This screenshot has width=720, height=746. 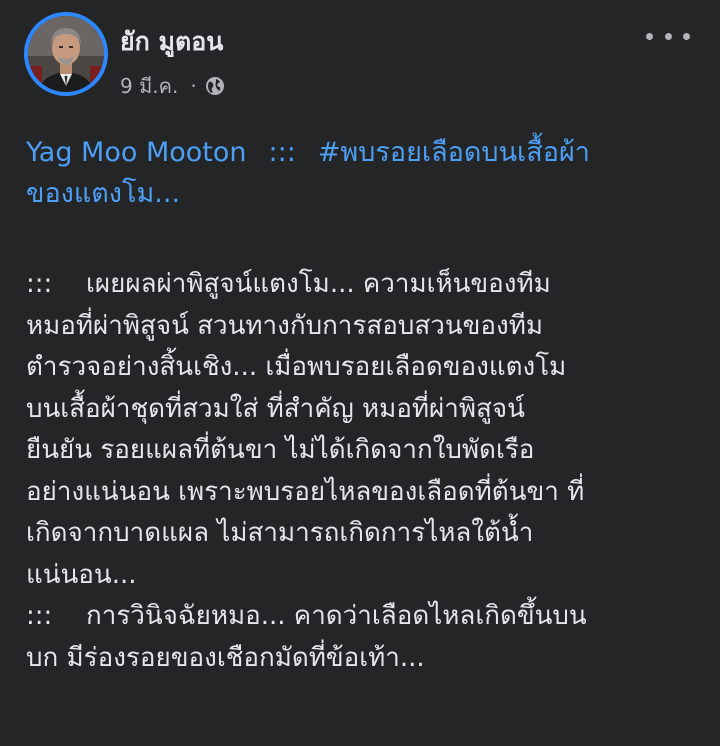 I want to click on post-meta: 9 มี.ค. ·, so click(x=172, y=86).